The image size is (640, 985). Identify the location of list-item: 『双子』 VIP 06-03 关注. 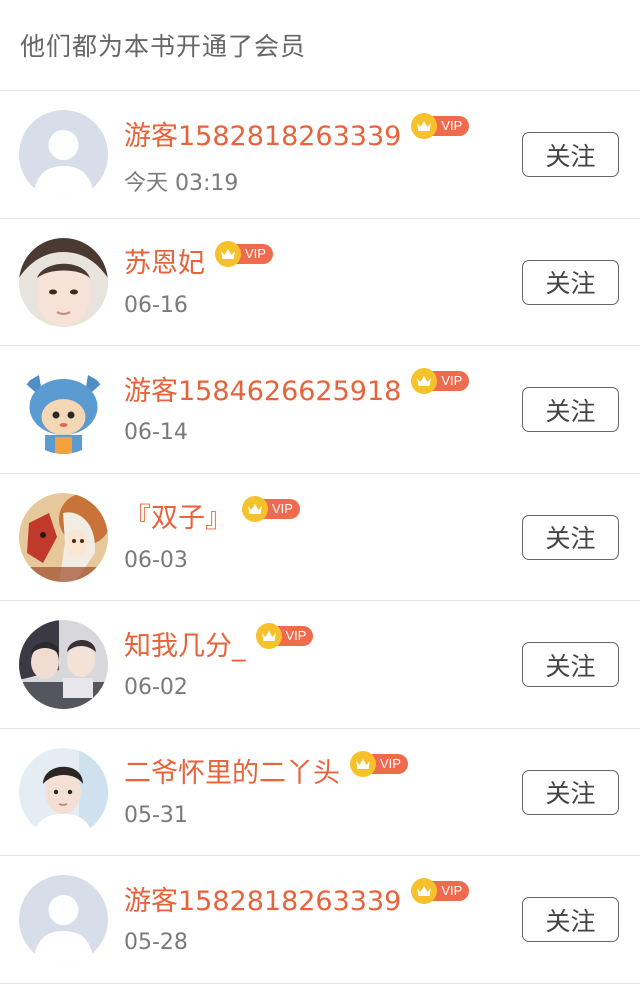
(320, 537).